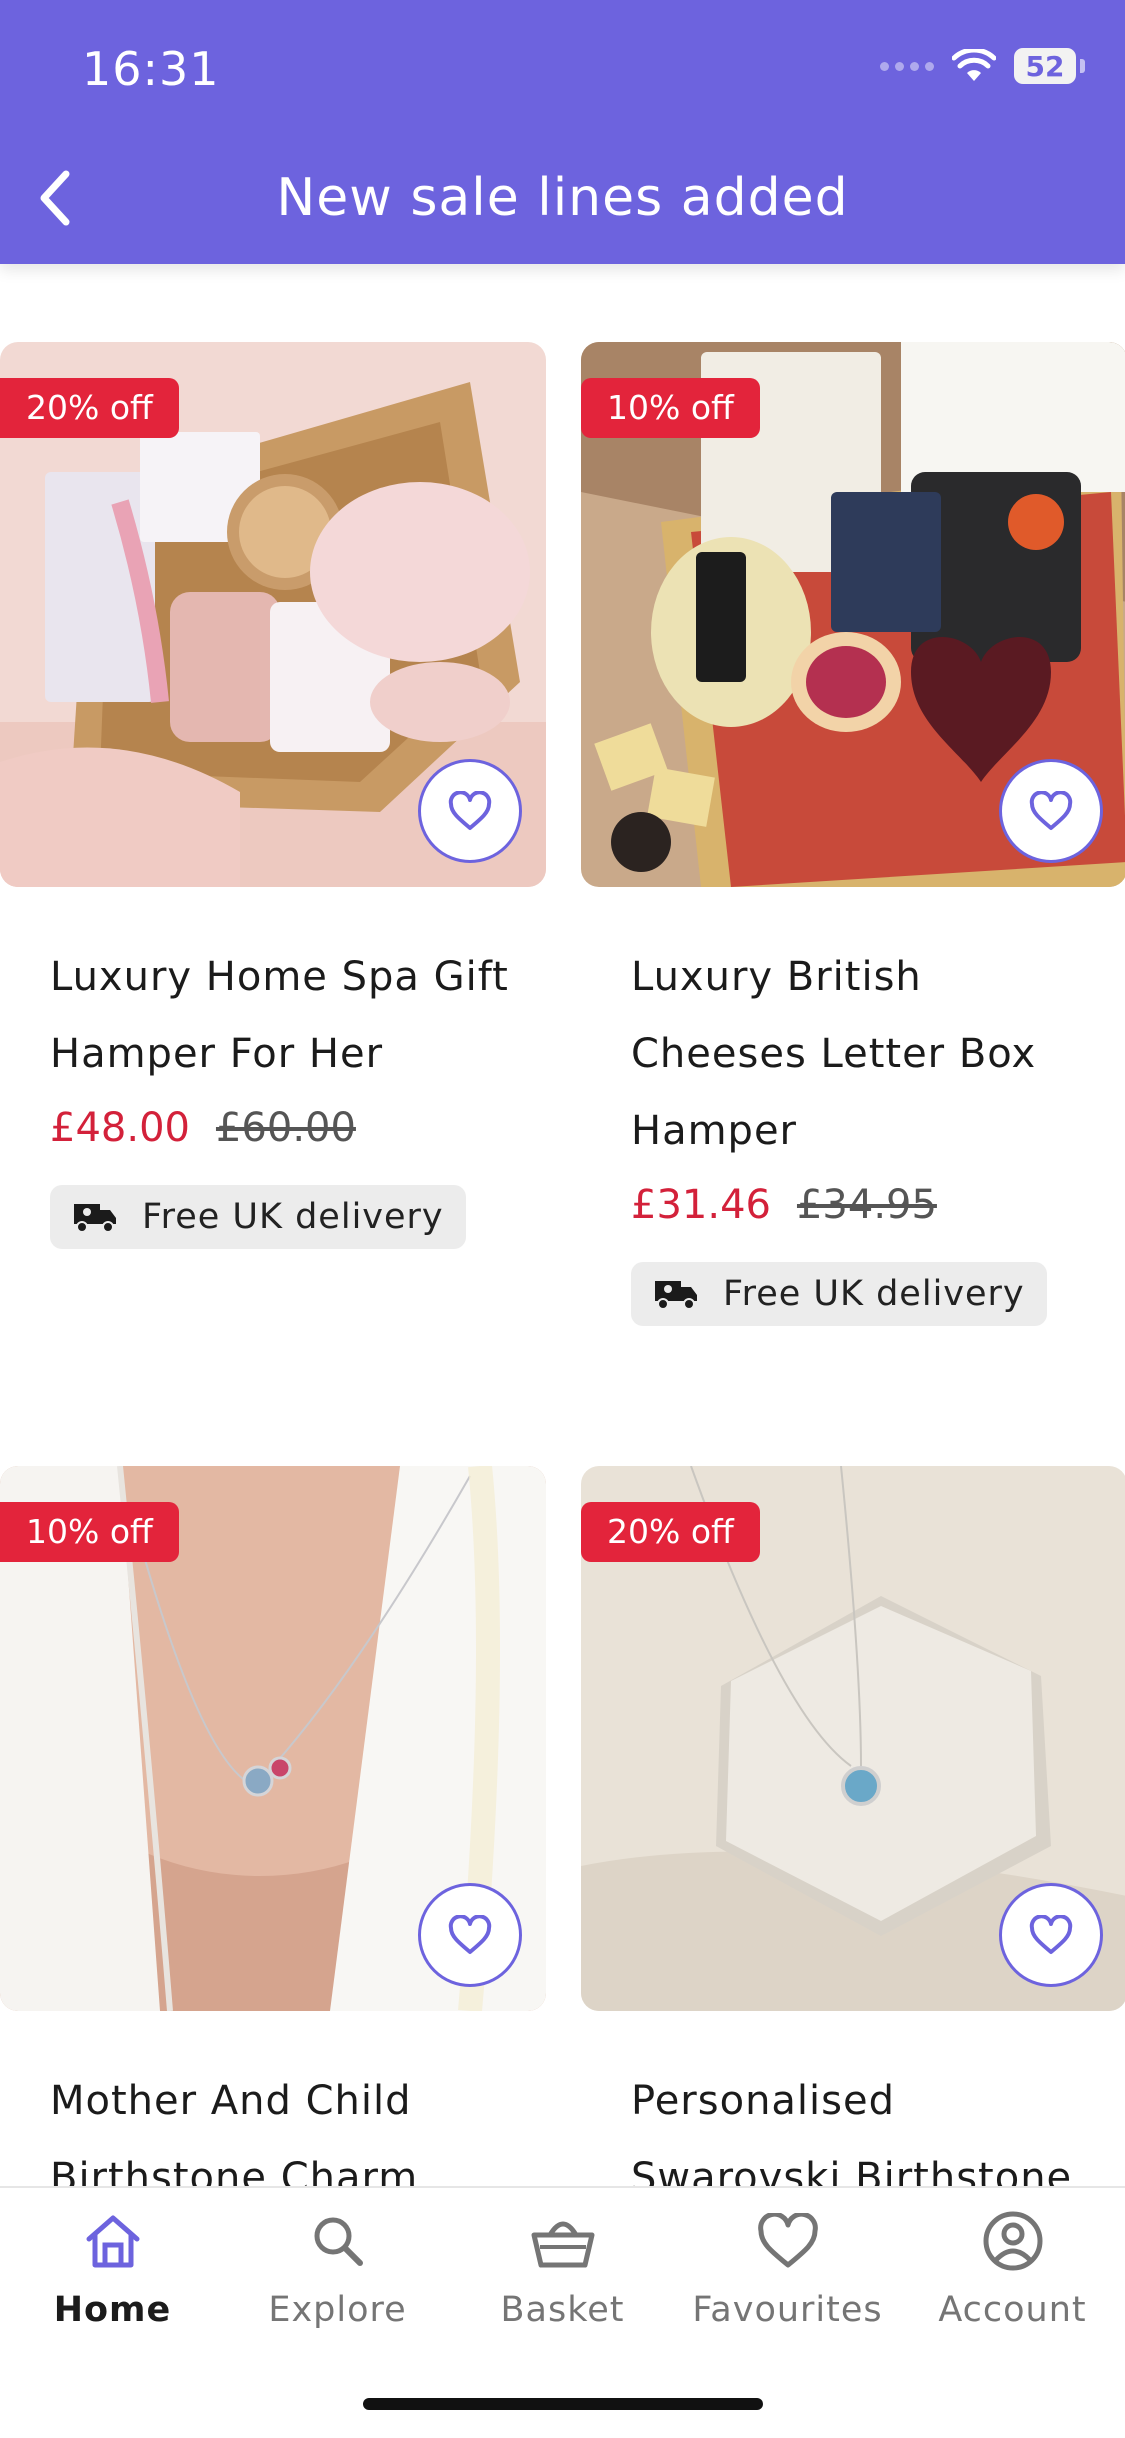 The image size is (1125, 2438). Describe the element at coordinates (1012, 2241) in the screenshot. I see `account-icon` at that location.